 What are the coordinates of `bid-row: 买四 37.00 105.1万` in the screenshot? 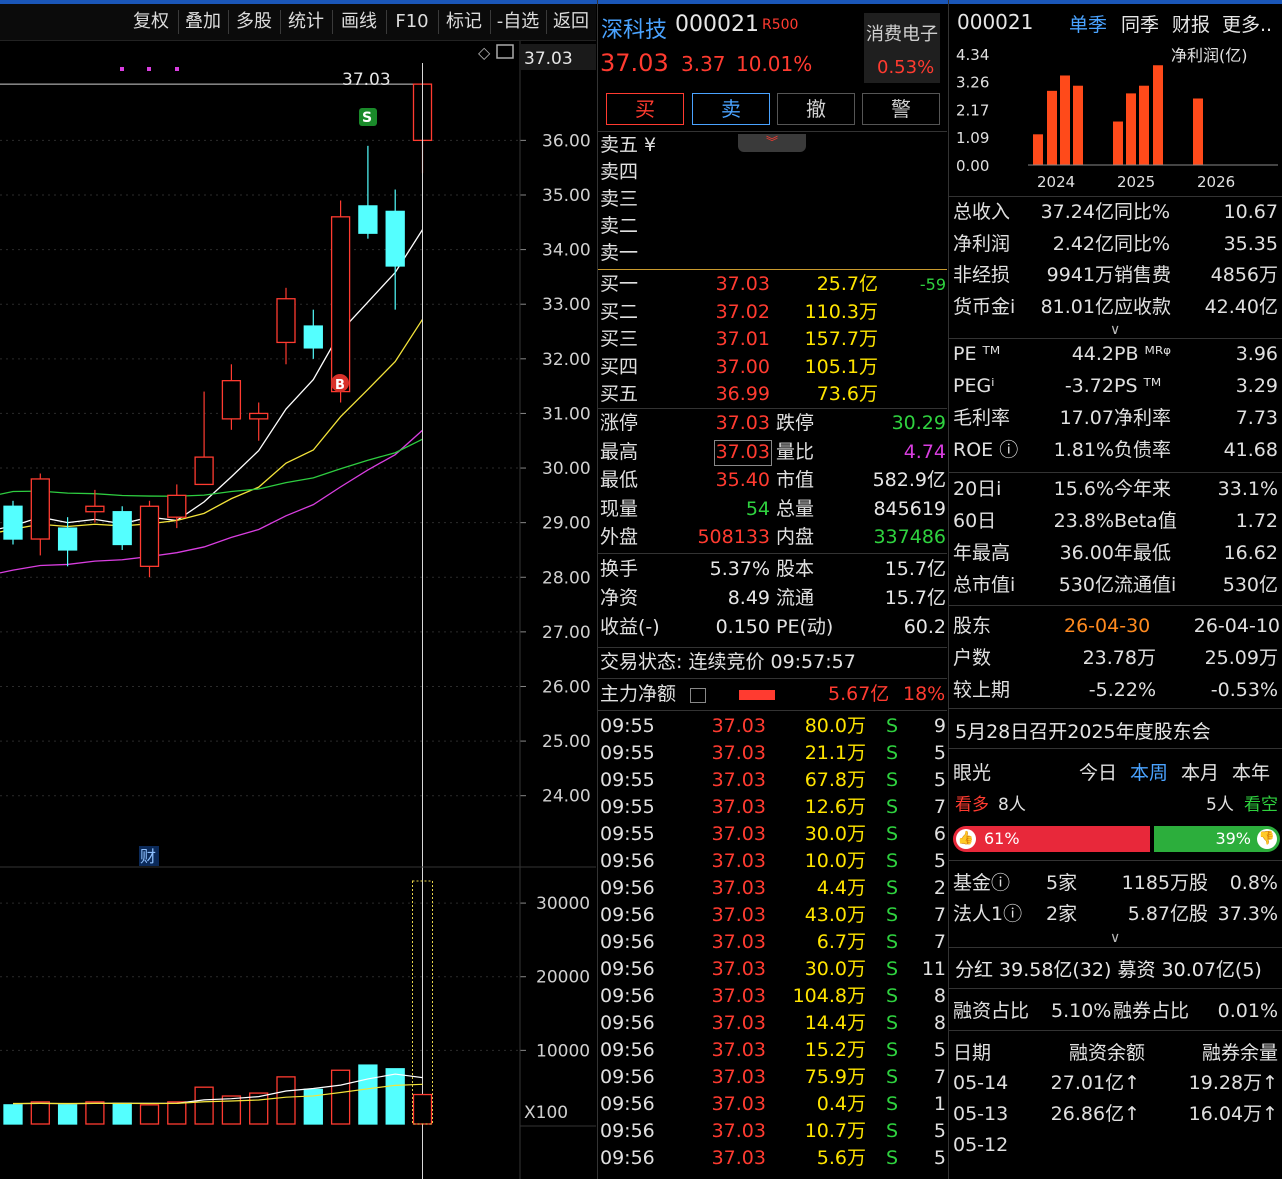 It's located at (773, 367).